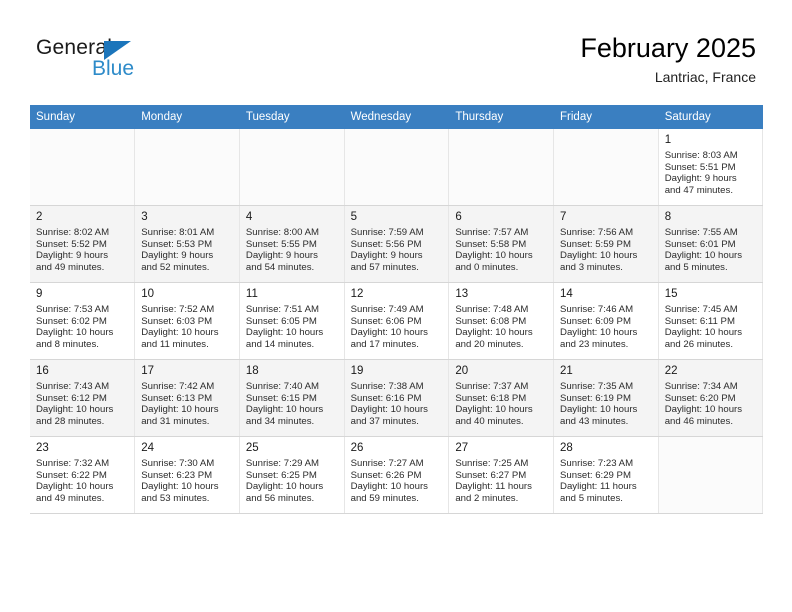  What do you see at coordinates (71, 321) in the screenshot?
I see `day-sunset-text: Sunset: 6:02 PM` at bounding box center [71, 321].